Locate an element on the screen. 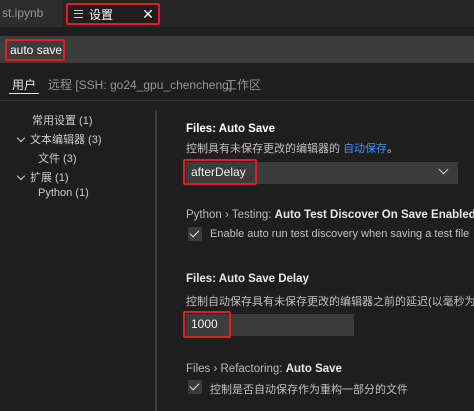 The image size is (474, 411). setting-title-refactor-auto-save: Files › Refactoring: Auto Save is located at coordinates (264, 369).